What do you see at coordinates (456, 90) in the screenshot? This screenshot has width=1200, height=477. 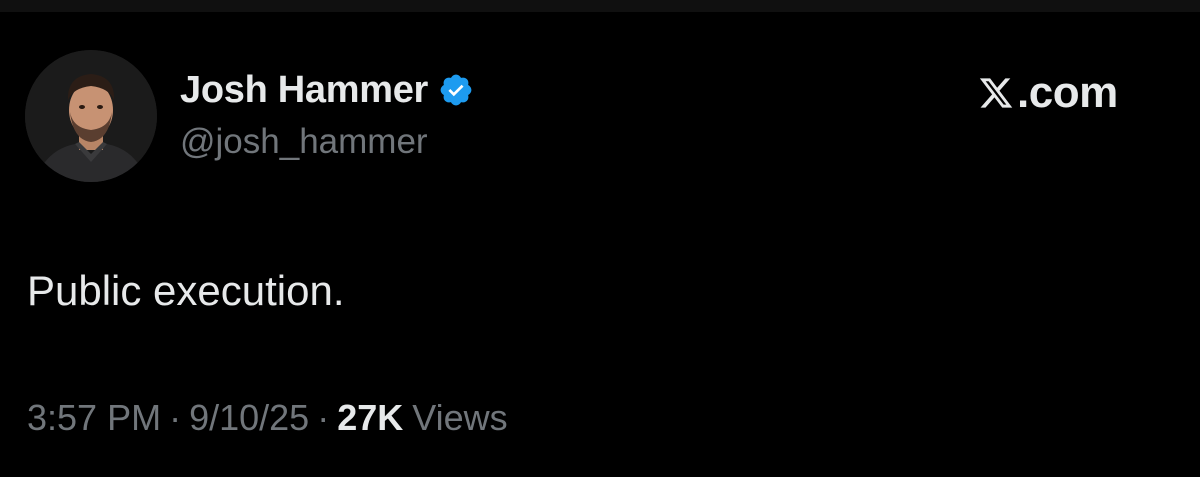 I see `verified-badge-icon` at bounding box center [456, 90].